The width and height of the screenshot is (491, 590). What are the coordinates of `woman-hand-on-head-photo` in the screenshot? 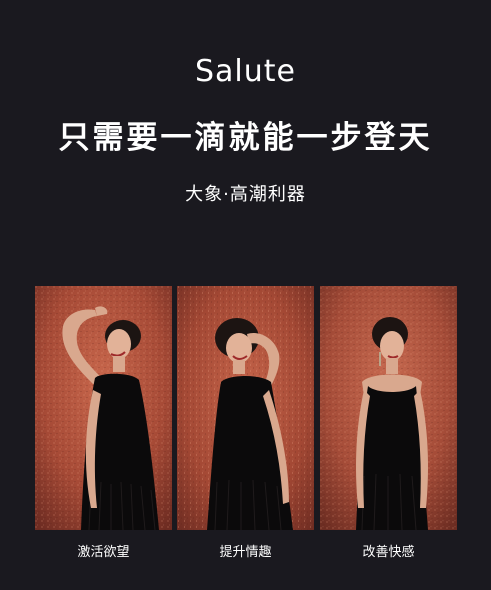 It's located at (245, 408).